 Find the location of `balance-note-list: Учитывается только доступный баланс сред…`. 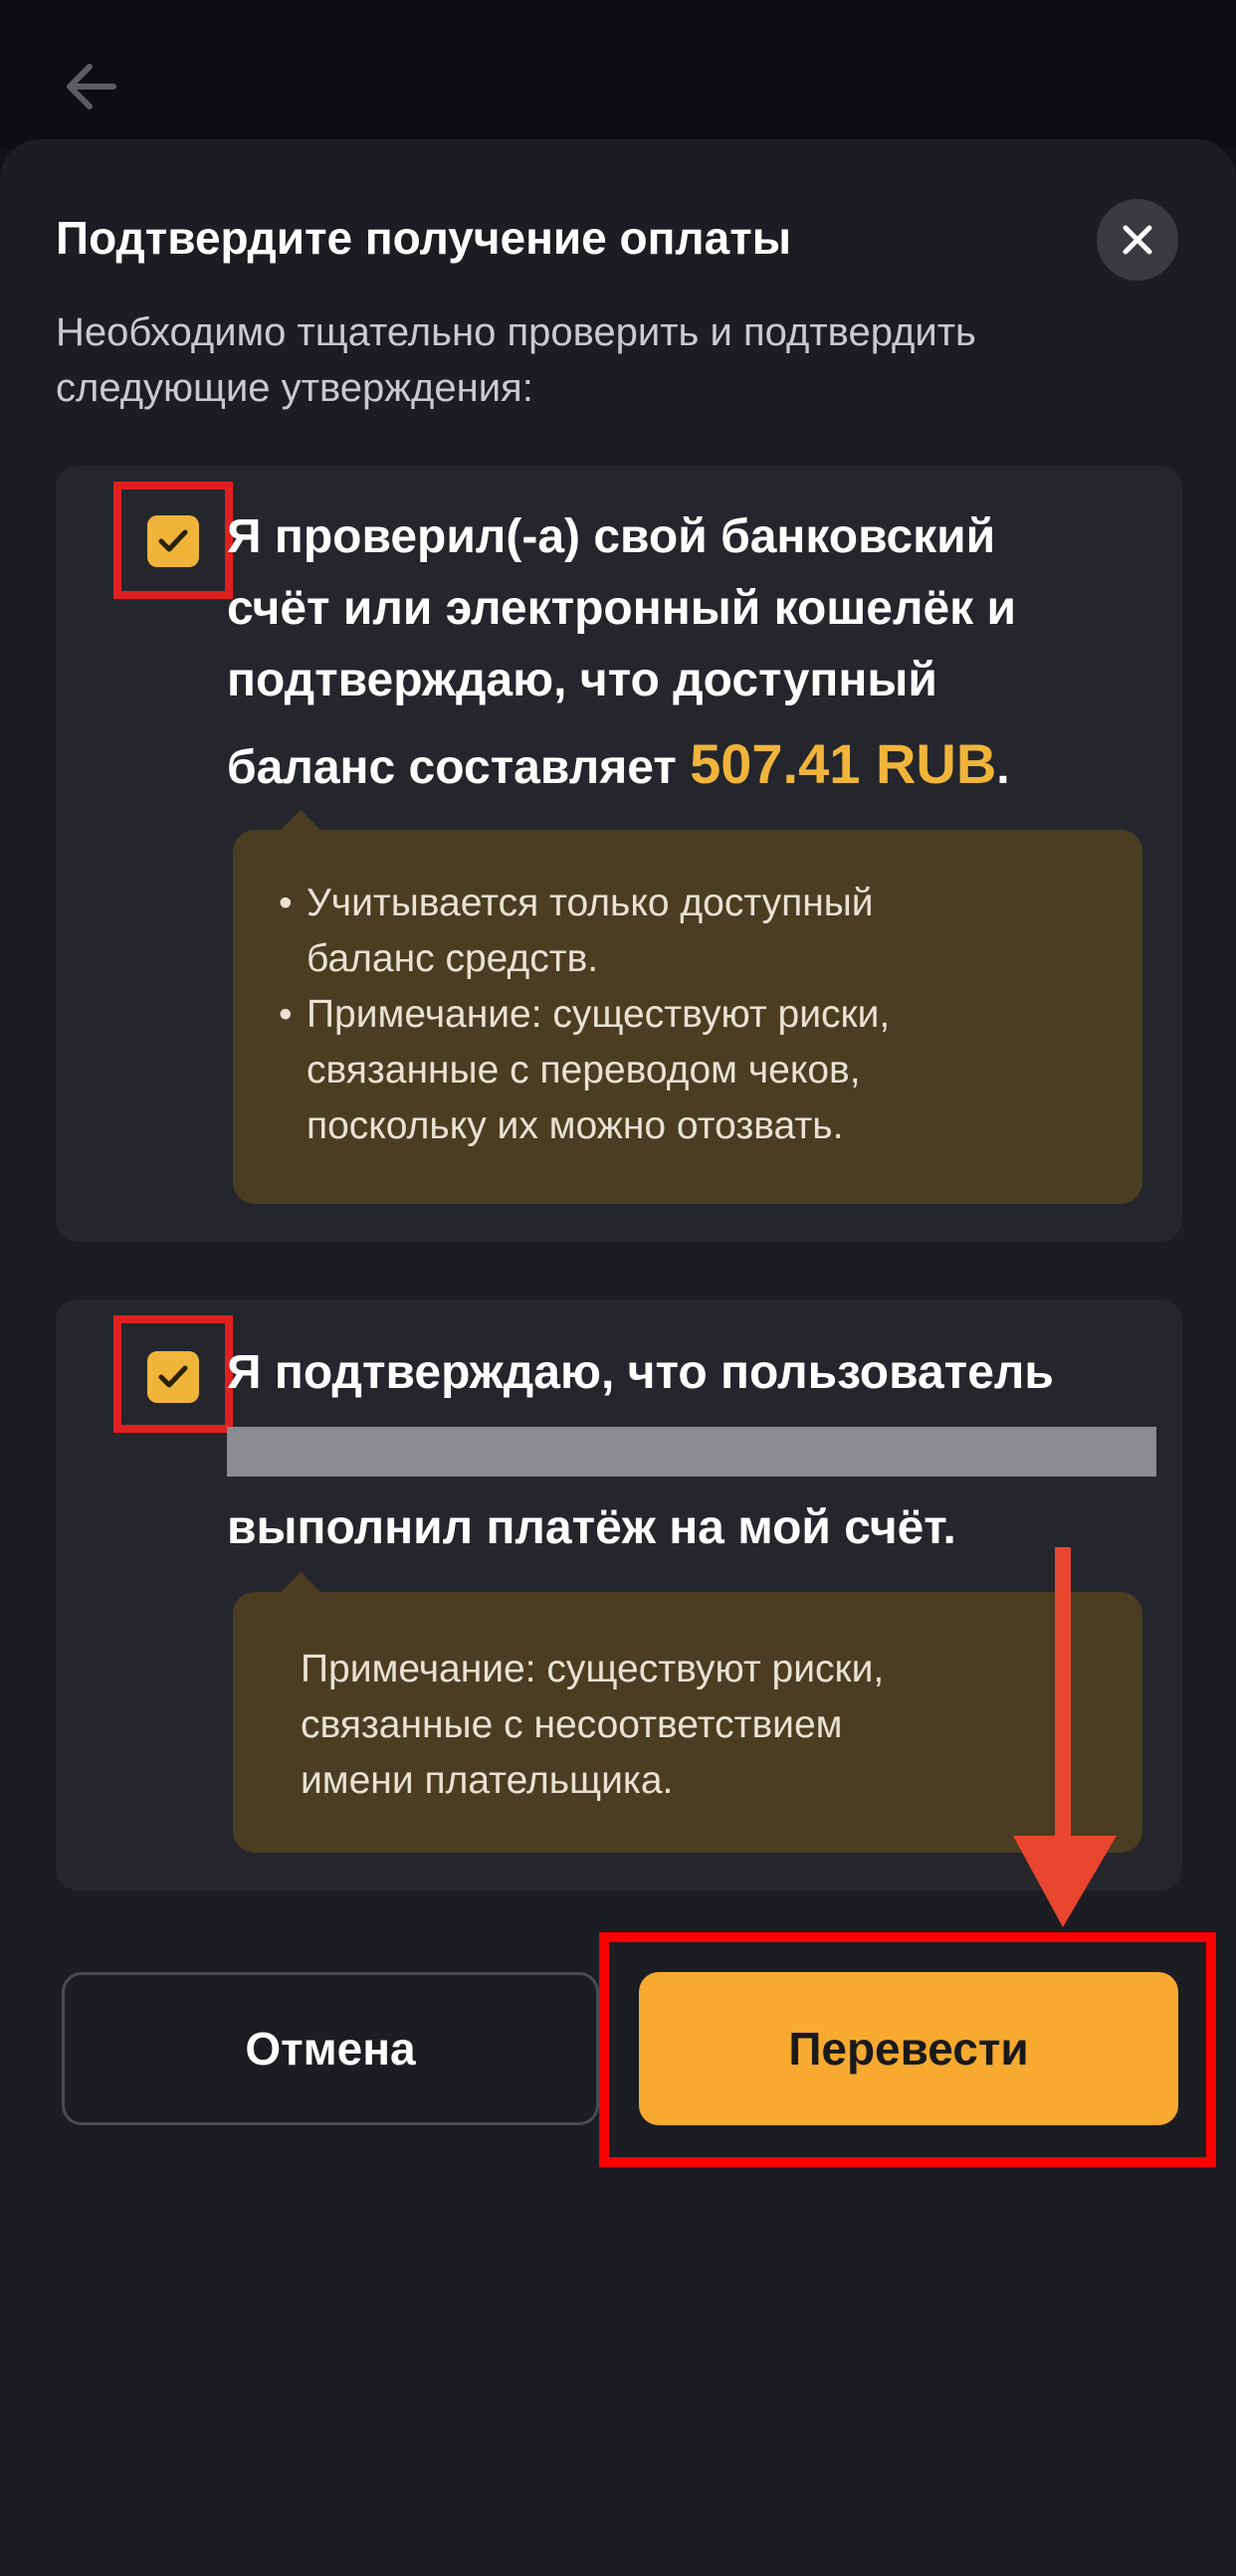

balance-note-list: Учитывается только доступный баланс сред… is located at coordinates (691, 1015).